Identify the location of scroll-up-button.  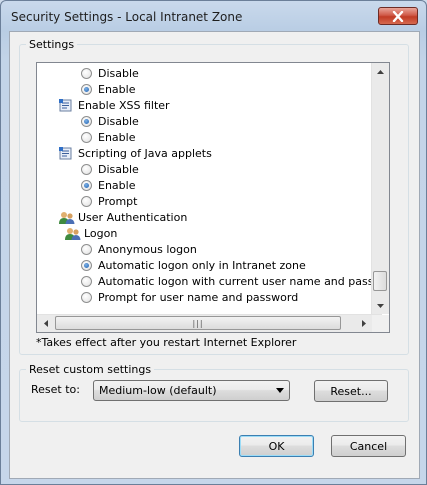
(380, 71).